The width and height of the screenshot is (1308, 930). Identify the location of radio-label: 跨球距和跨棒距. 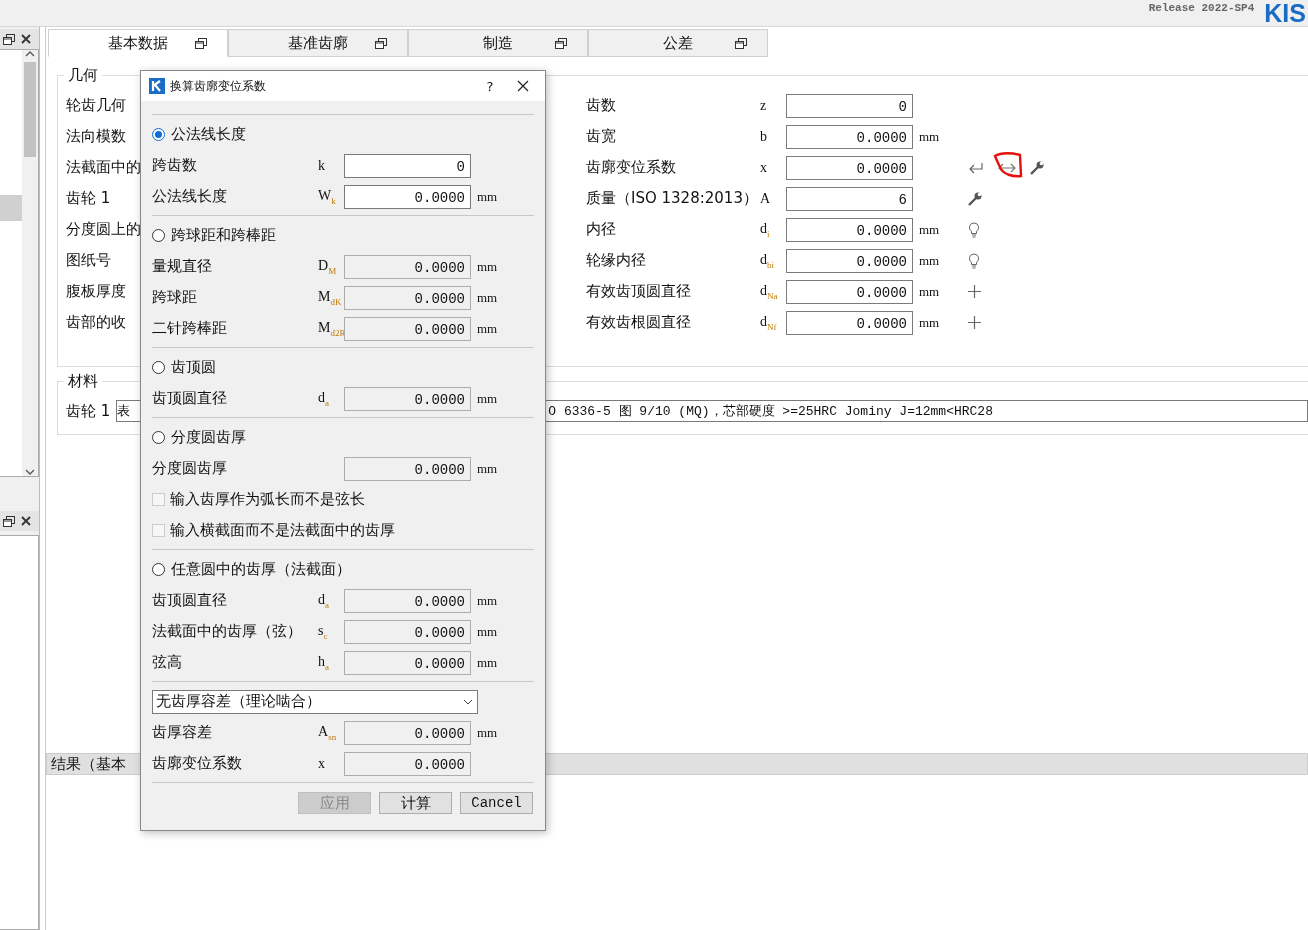
(223, 235).